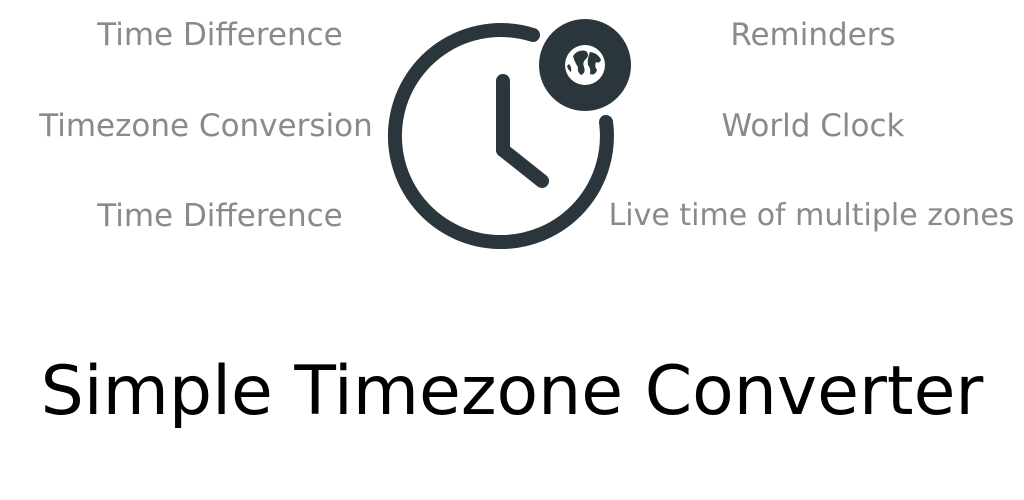 The image size is (1024, 500). Describe the element at coordinates (206, 126) in the screenshot. I see `feature-timezone-conversion: Timezone Conversion` at that location.